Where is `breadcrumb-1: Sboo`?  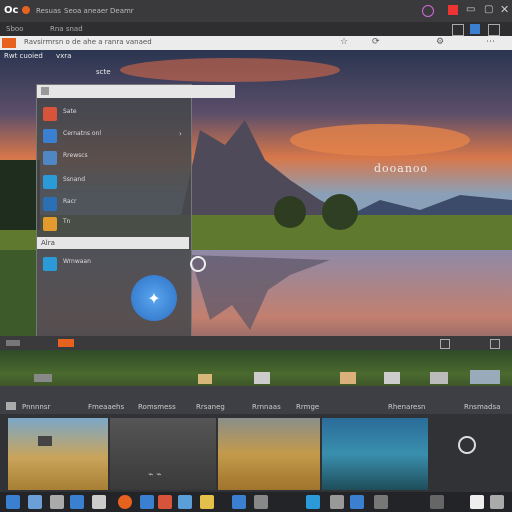
breadcrumb-1: Sboo is located at coordinates (14, 29).